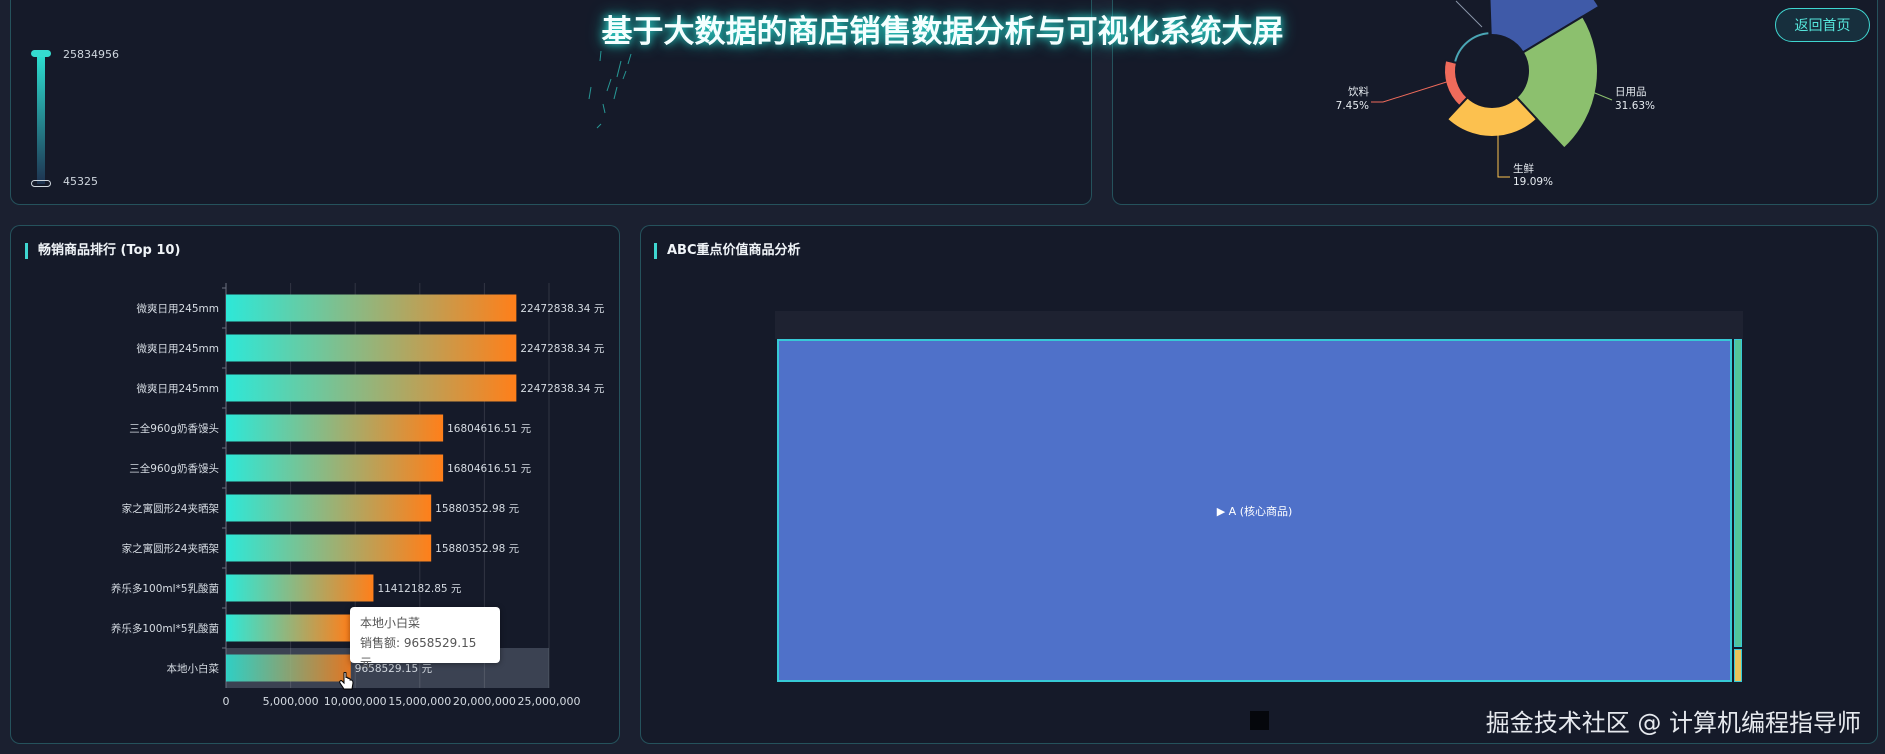  I want to click on visual-map-max-handle, so click(41, 53).